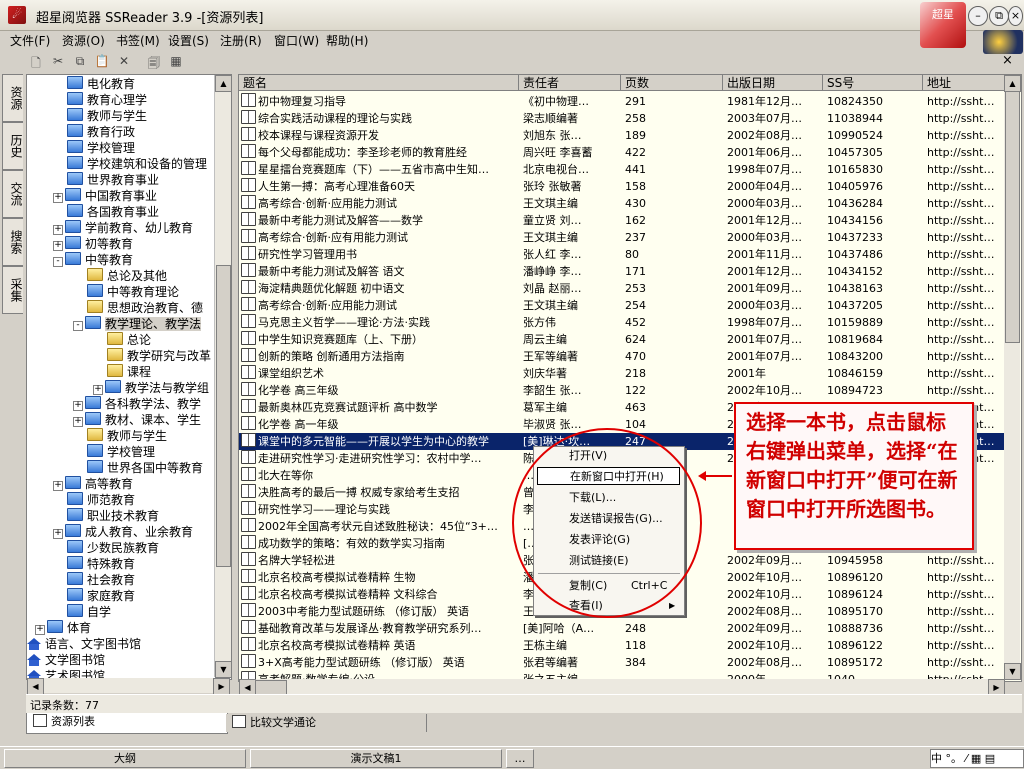 The image size is (1024, 769). Describe the element at coordinates (129, 340) in the screenshot. I see `tree-item: 总论` at that location.